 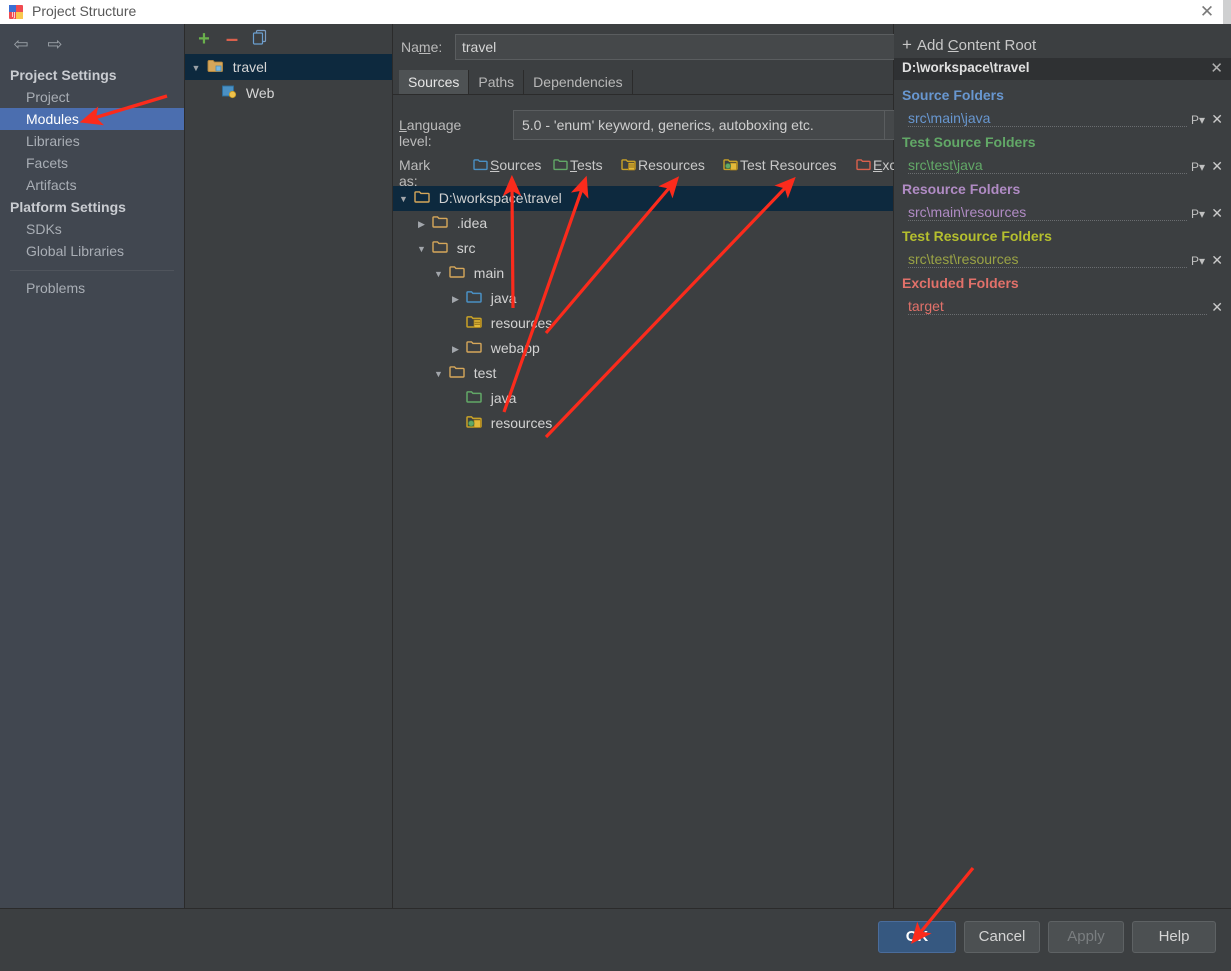 I want to click on help-button: Help, so click(x=1174, y=937).